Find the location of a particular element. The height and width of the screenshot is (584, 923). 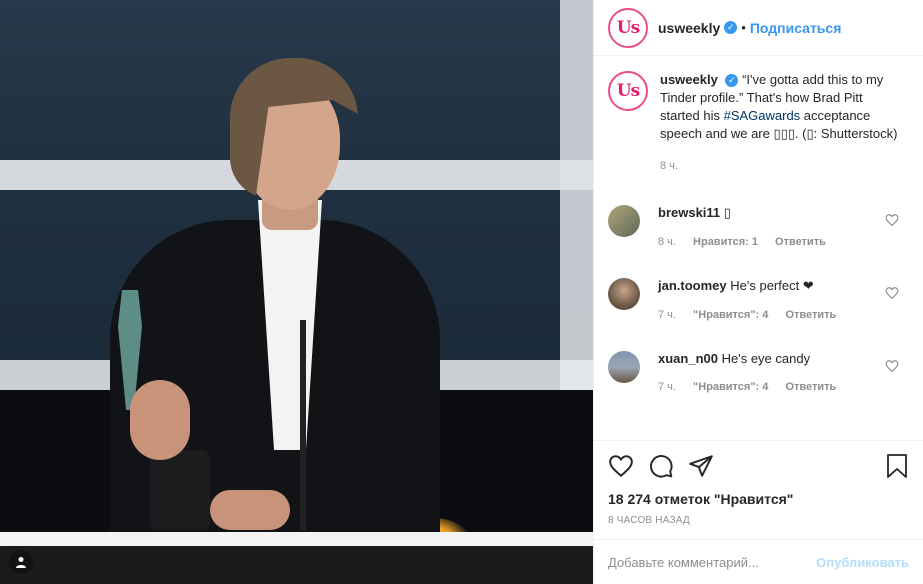

comment-meta: 8 ч. Нравится: 1 Ответить is located at coordinates (749, 242).